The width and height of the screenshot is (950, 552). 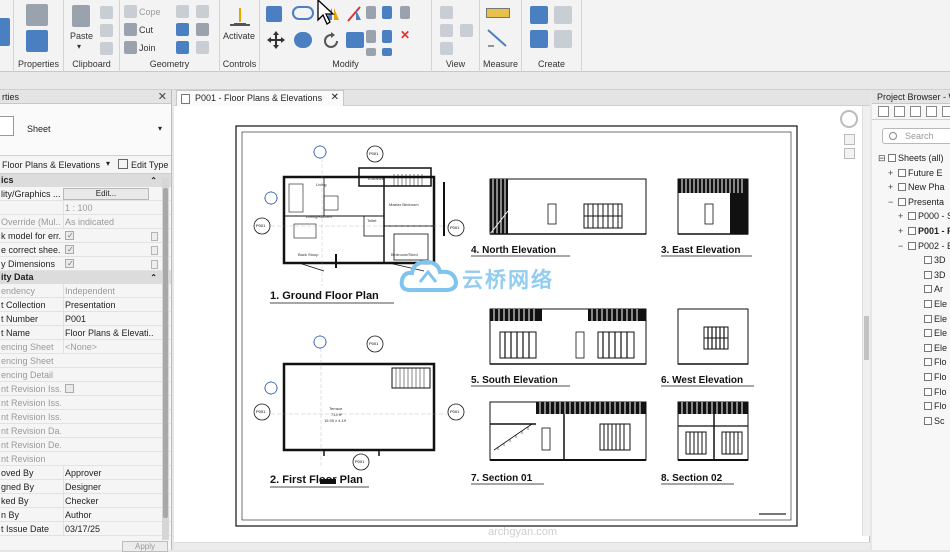 What do you see at coordinates (849, 153) in the screenshot?
I see `zoom-dropdown-icon` at bounding box center [849, 153].